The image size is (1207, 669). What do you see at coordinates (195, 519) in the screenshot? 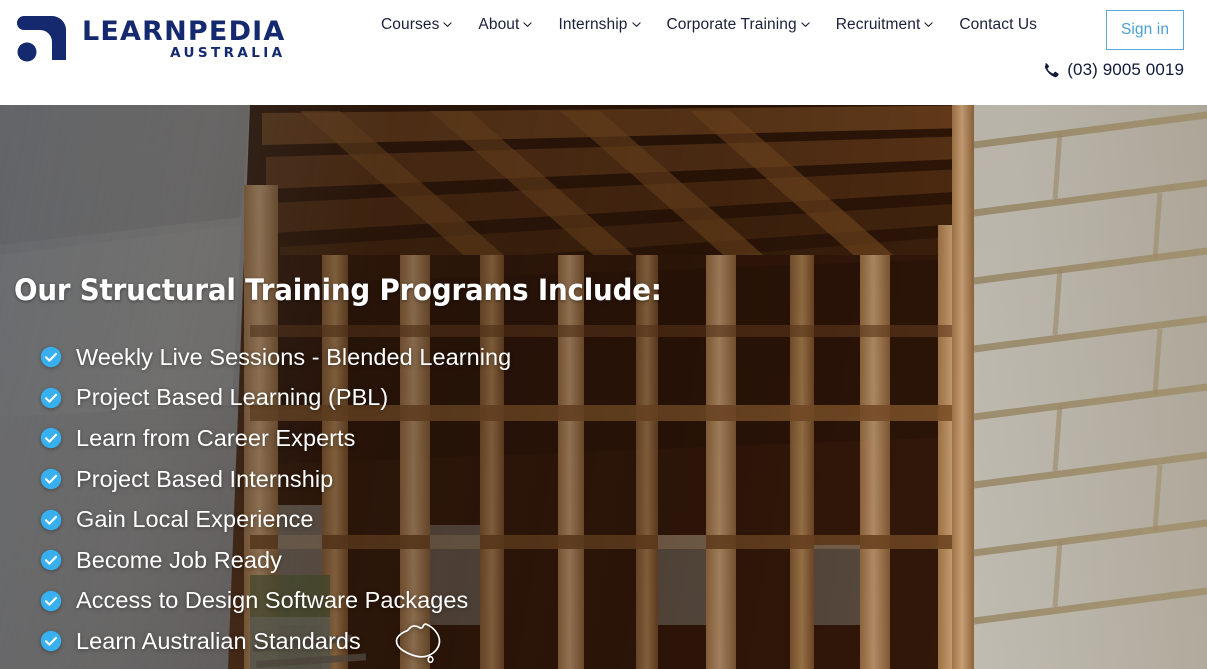
I see `feature-label: Gain Local Experience` at bounding box center [195, 519].